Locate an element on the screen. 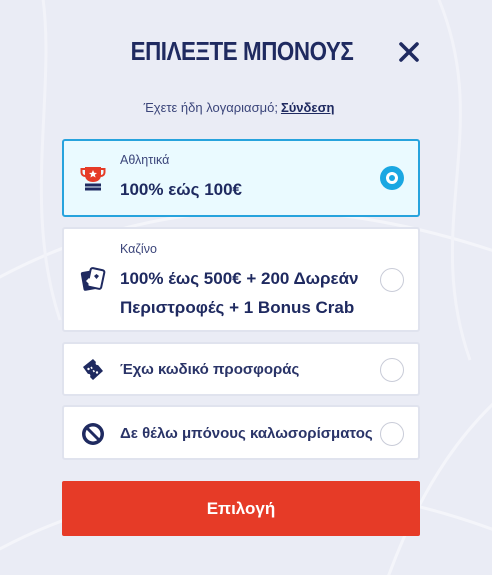 This screenshot has height=575, width=492. submit-button: Επιλογή is located at coordinates (241, 508).